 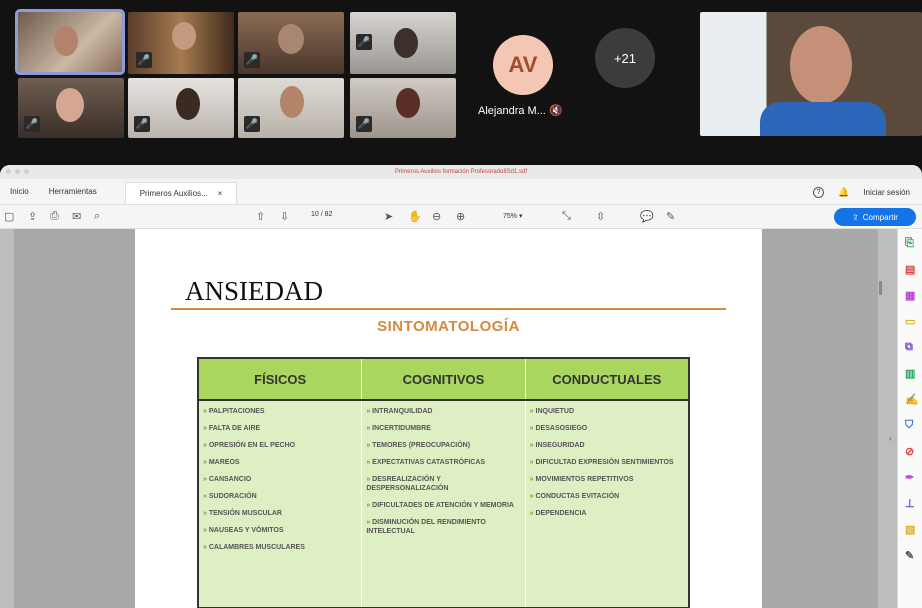 What do you see at coordinates (910, 321) in the screenshot?
I see `comment-tool-icon: ▭` at bounding box center [910, 321].